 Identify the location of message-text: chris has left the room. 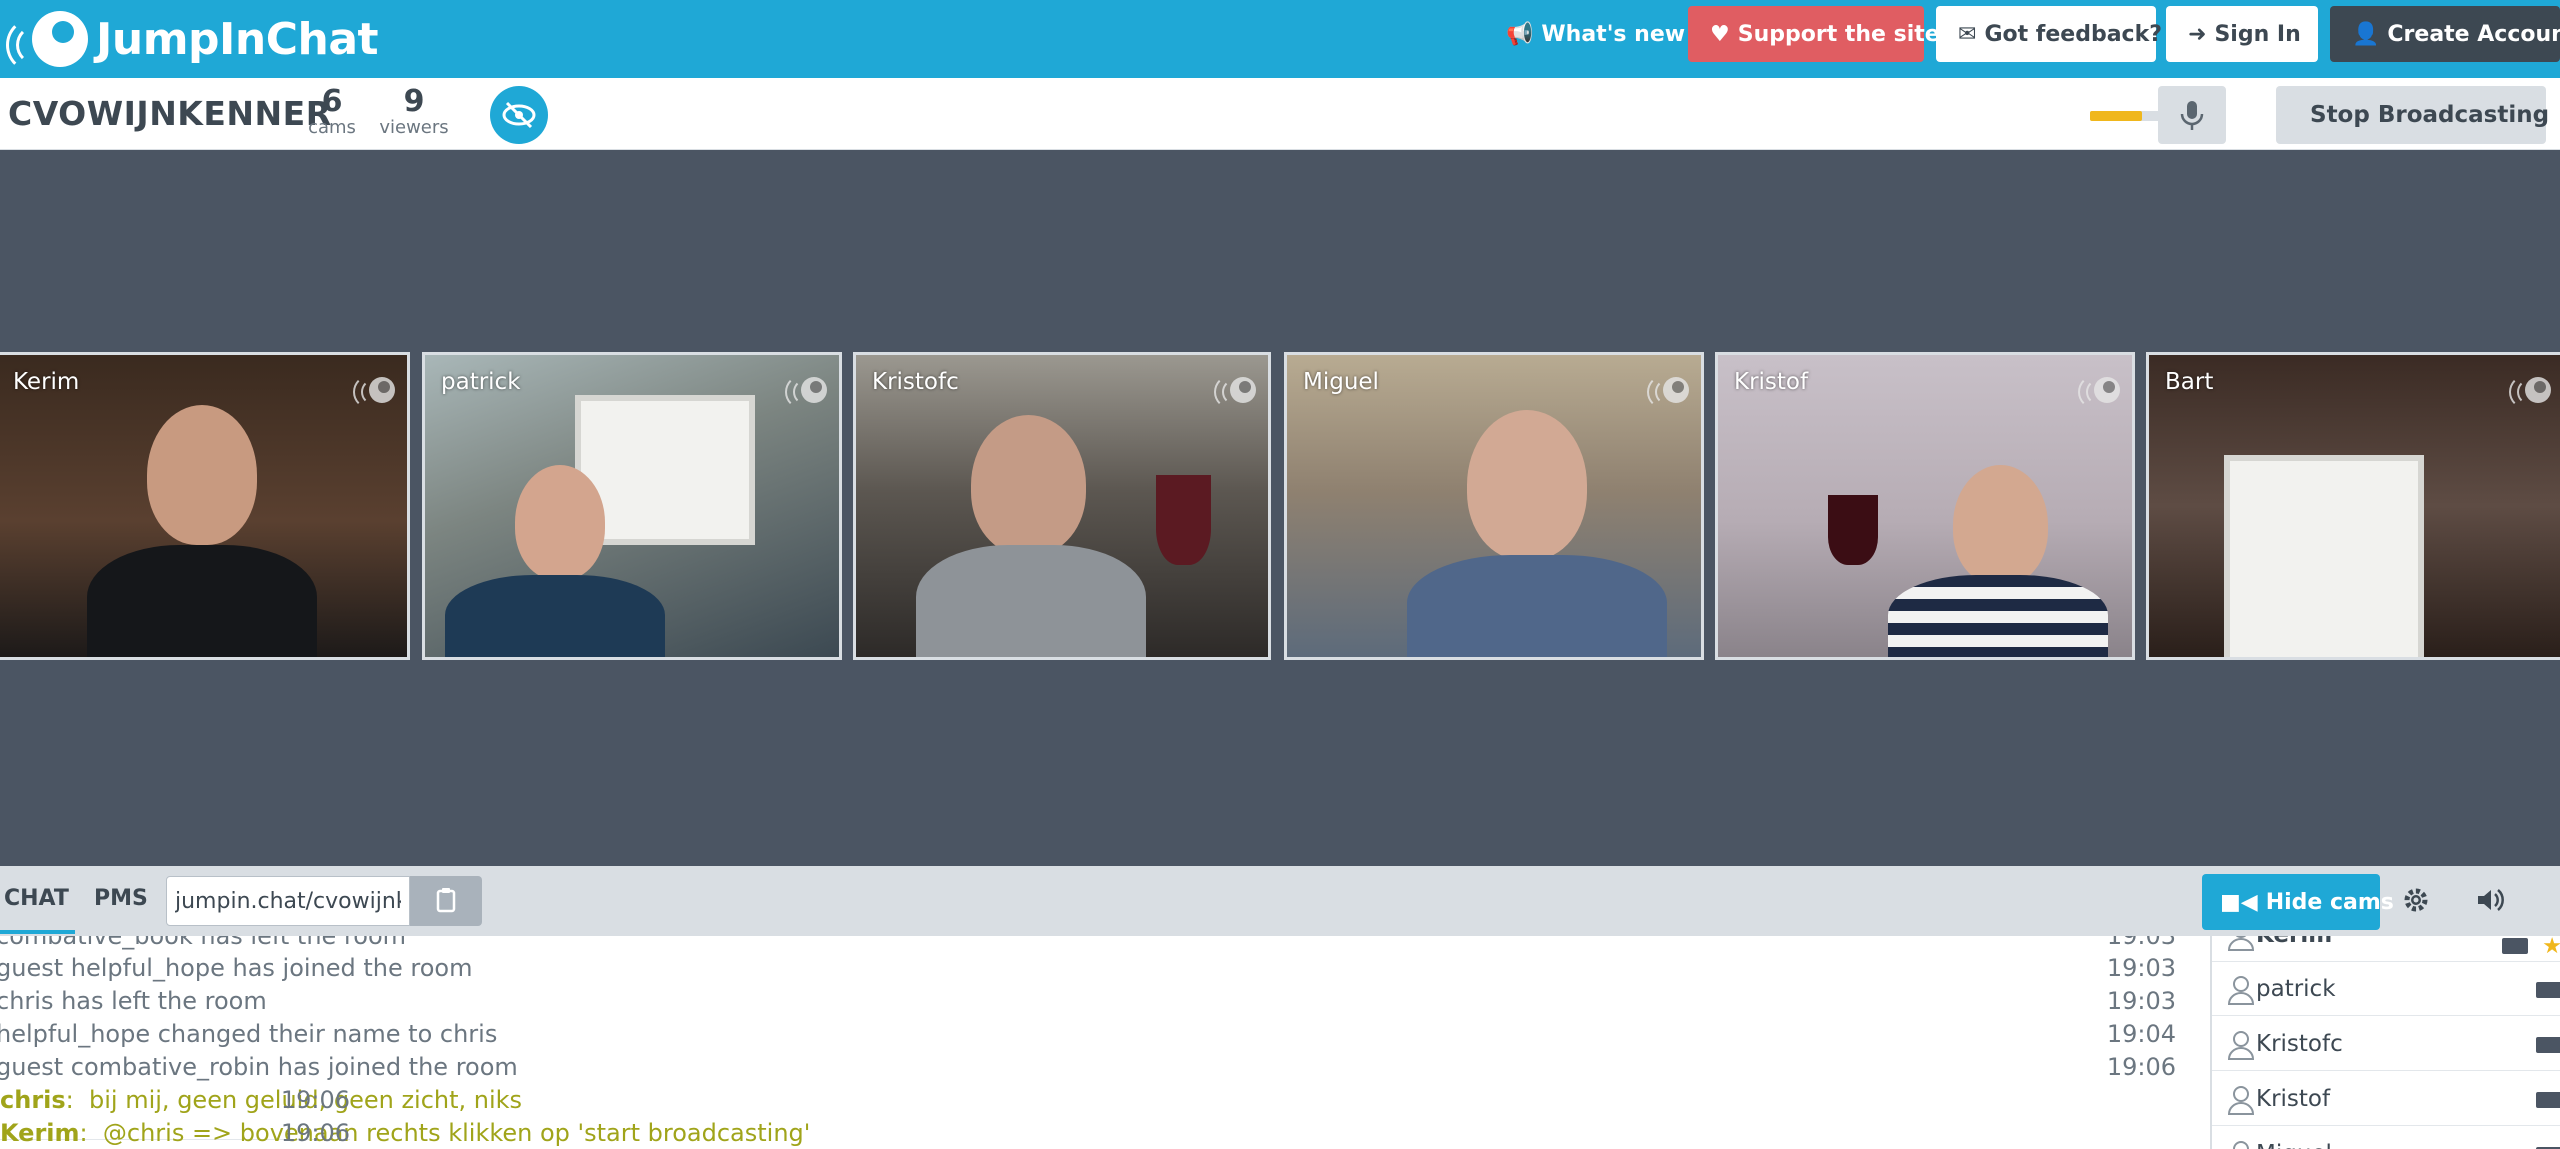
(133, 1001).